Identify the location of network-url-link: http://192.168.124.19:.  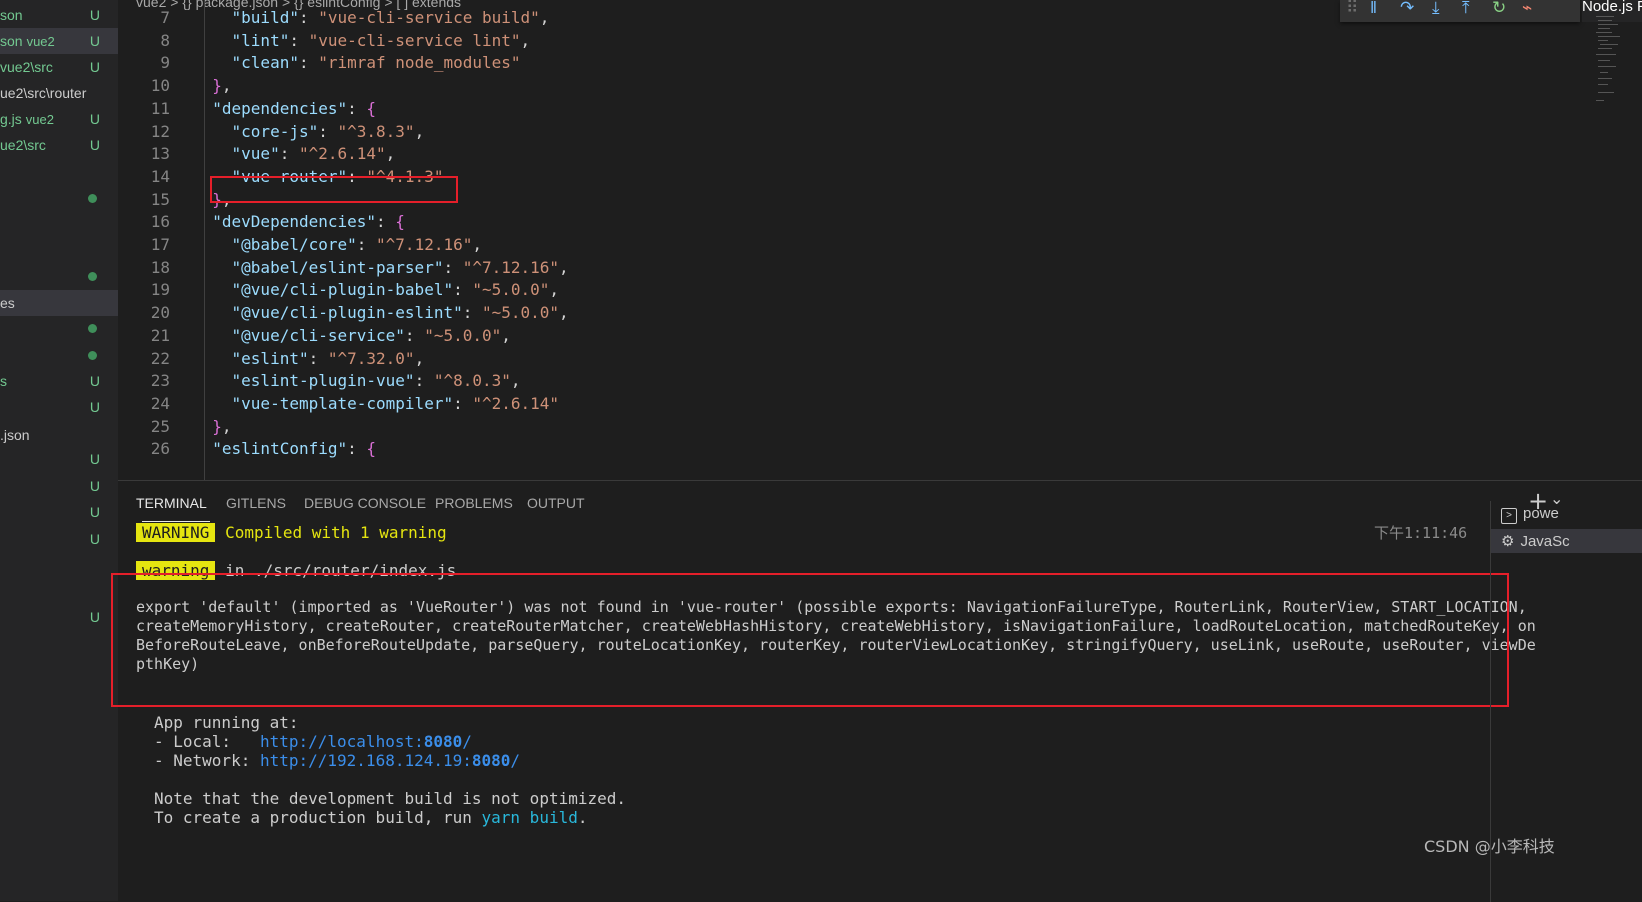
(366, 760).